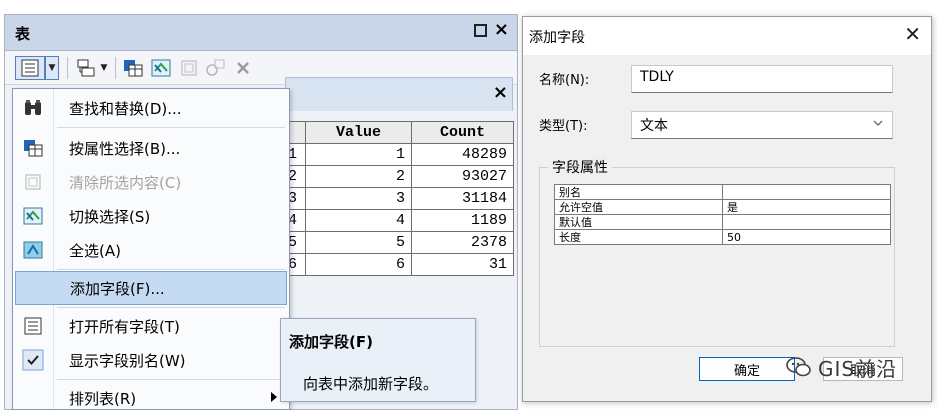  I want to click on restore-icon, so click(480, 30).